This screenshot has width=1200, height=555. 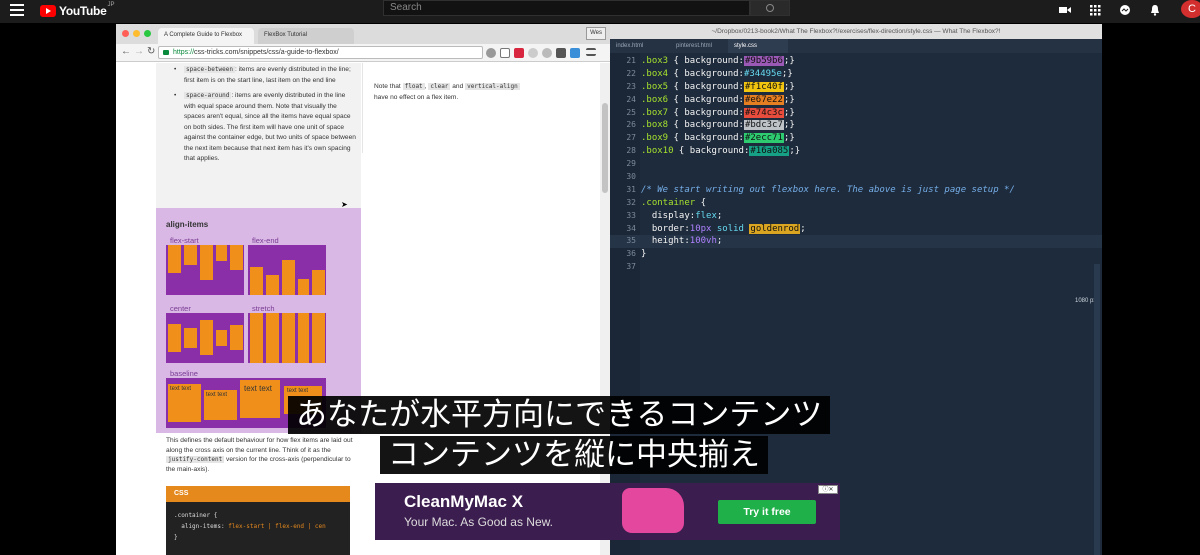 I want to click on section-title: align-items, so click(x=187, y=224).